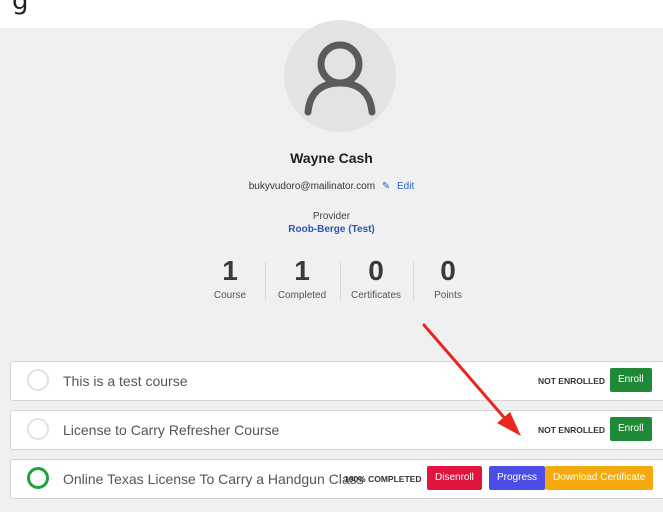 The width and height of the screenshot is (663, 512). I want to click on annotation-arrow, so click(471, 379).